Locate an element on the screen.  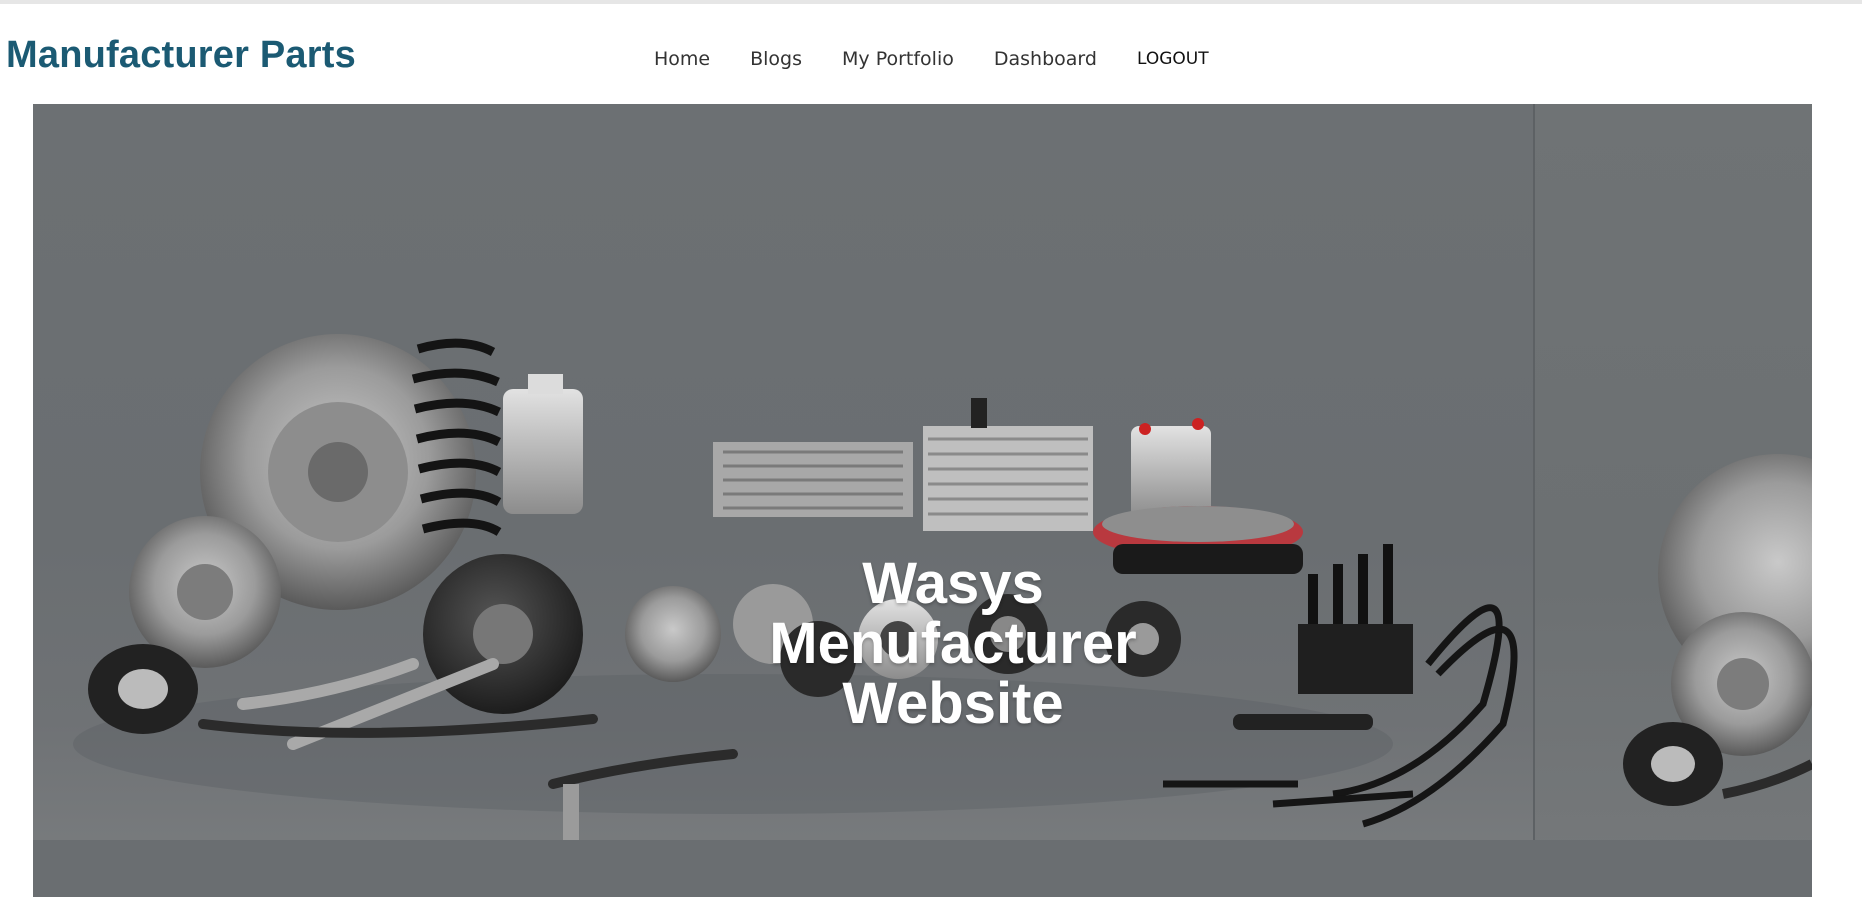
nav-home-link: Home is located at coordinates (682, 59).